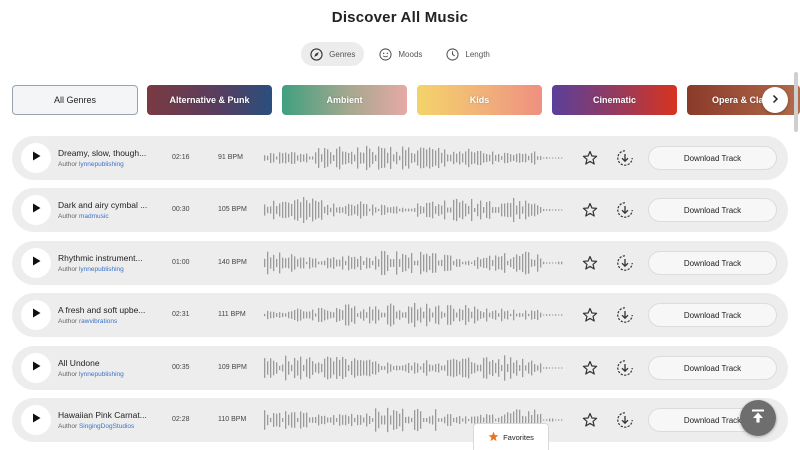 This screenshot has height=450, width=800. Describe the element at coordinates (467, 54) in the screenshot. I see `tab-length: Length` at that location.